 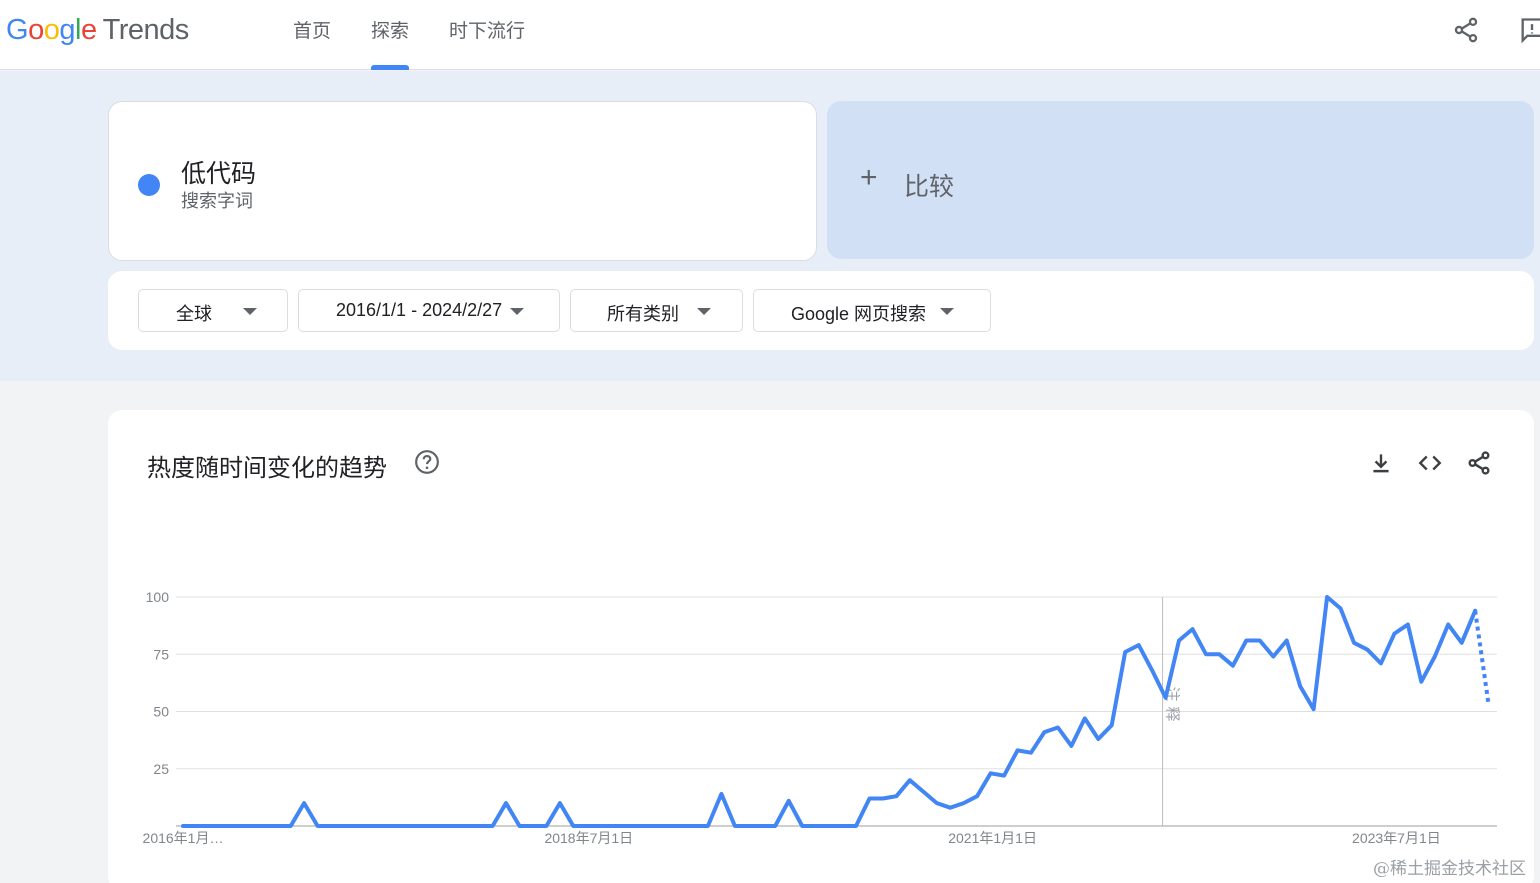 What do you see at coordinates (1449, 869) in the screenshot?
I see `watermark: @稀土掘金技术社区` at bounding box center [1449, 869].